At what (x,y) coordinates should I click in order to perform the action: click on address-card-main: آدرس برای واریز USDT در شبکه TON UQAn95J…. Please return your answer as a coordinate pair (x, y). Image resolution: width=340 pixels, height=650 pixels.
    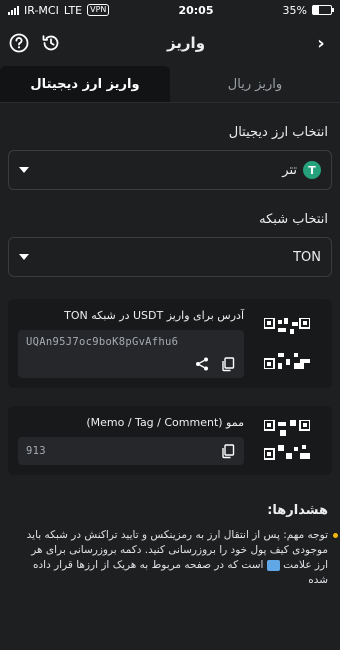
    Looking at the image, I should click on (131, 343).